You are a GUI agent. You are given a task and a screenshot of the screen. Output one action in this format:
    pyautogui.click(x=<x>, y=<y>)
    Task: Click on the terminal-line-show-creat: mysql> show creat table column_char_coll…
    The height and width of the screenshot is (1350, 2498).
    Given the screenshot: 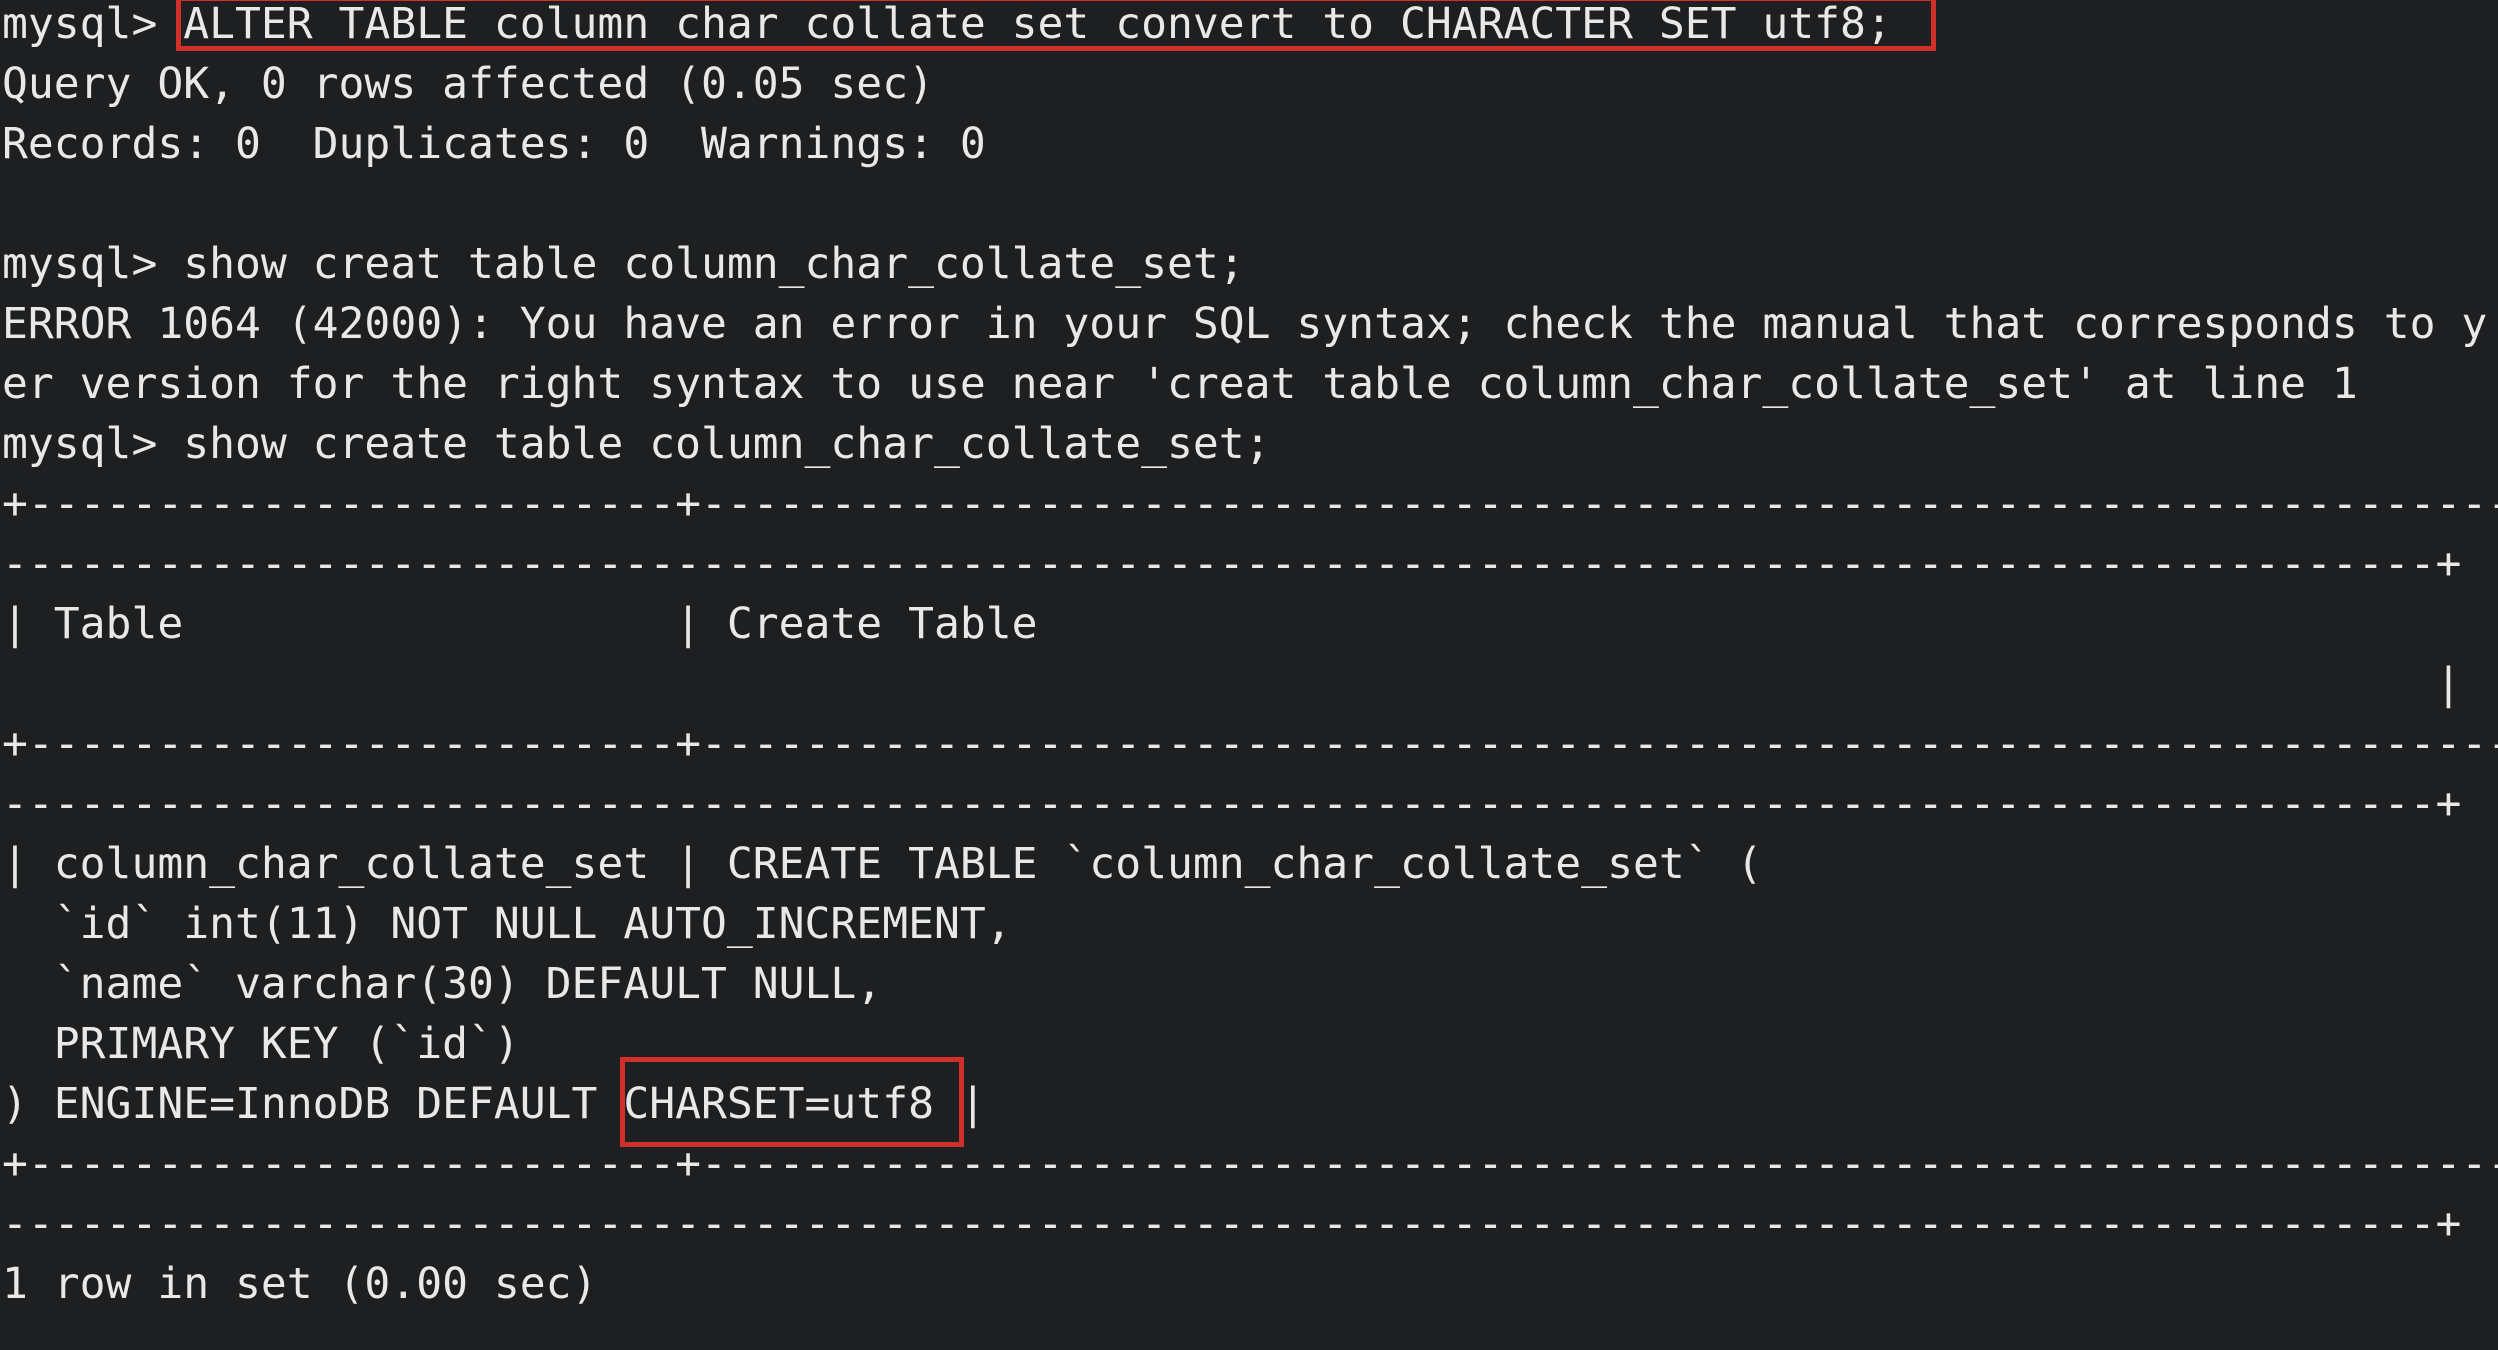 What is the action you would take?
    pyautogui.click(x=623, y=264)
    